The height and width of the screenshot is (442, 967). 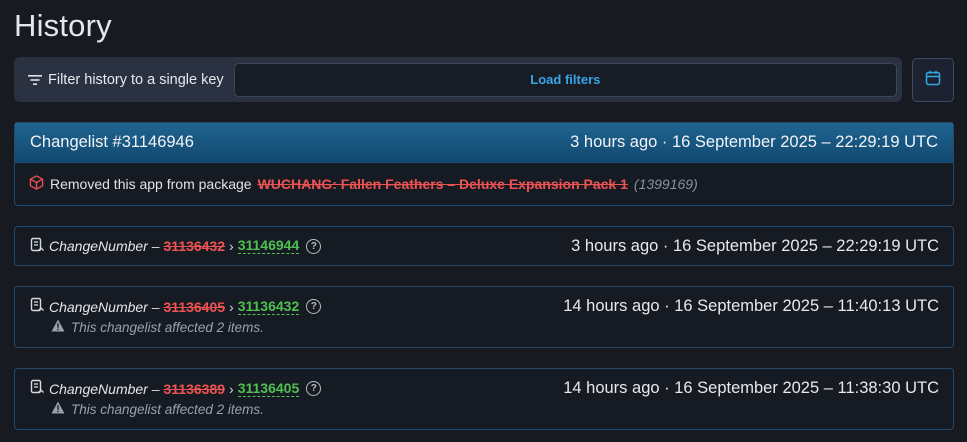 I want to click on new-value: 31136405, so click(x=268, y=388).